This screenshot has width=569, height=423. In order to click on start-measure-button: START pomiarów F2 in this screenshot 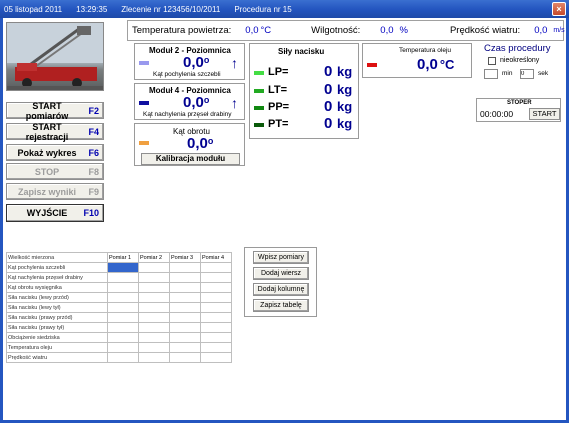, I will do `click(55, 110)`.